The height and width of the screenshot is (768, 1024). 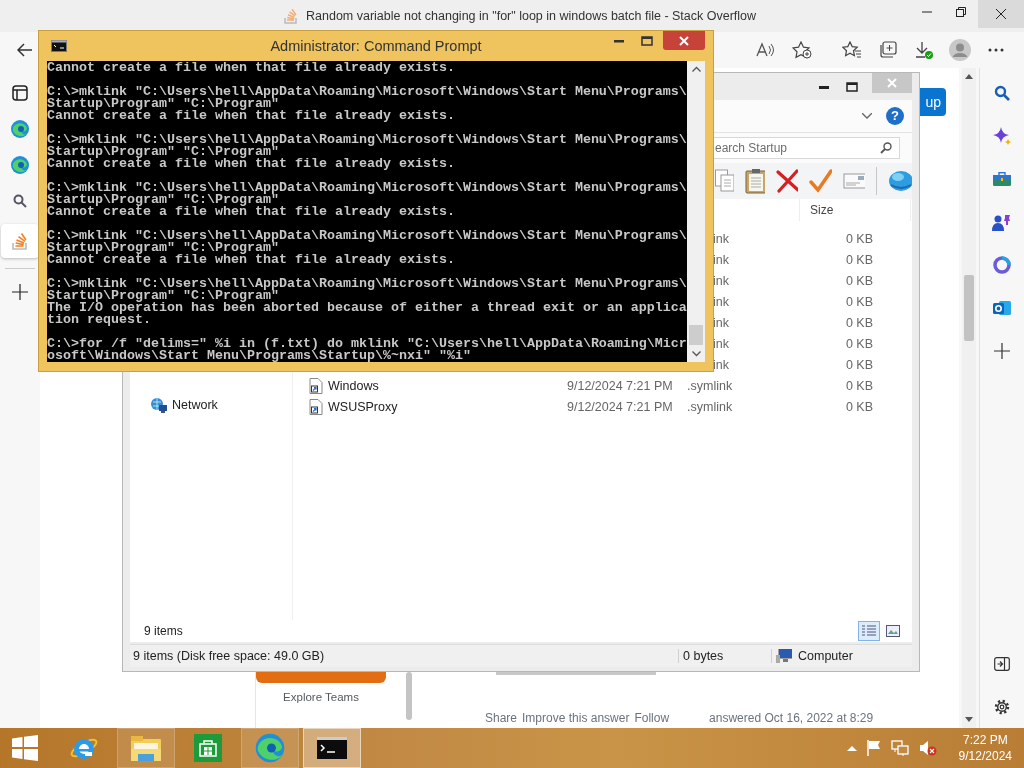 I want to click on ring-icon, so click(x=1002, y=265).